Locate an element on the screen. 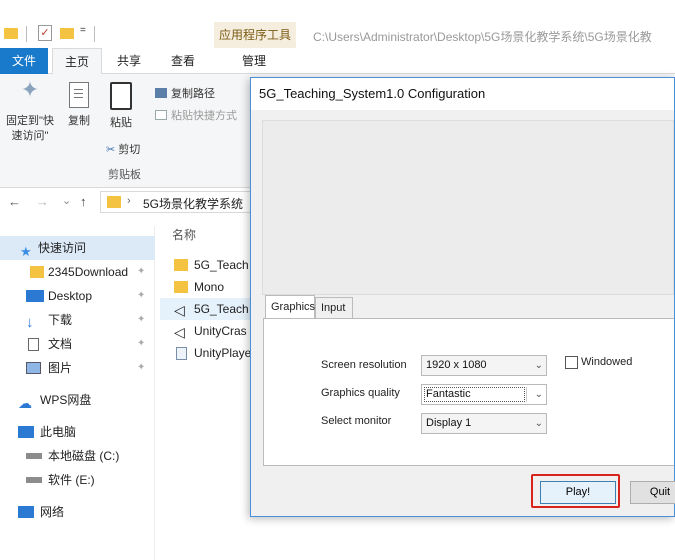 Image resolution: width=675 pixels, height=560 pixels. copy-path-icon is located at coordinates (161, 93).